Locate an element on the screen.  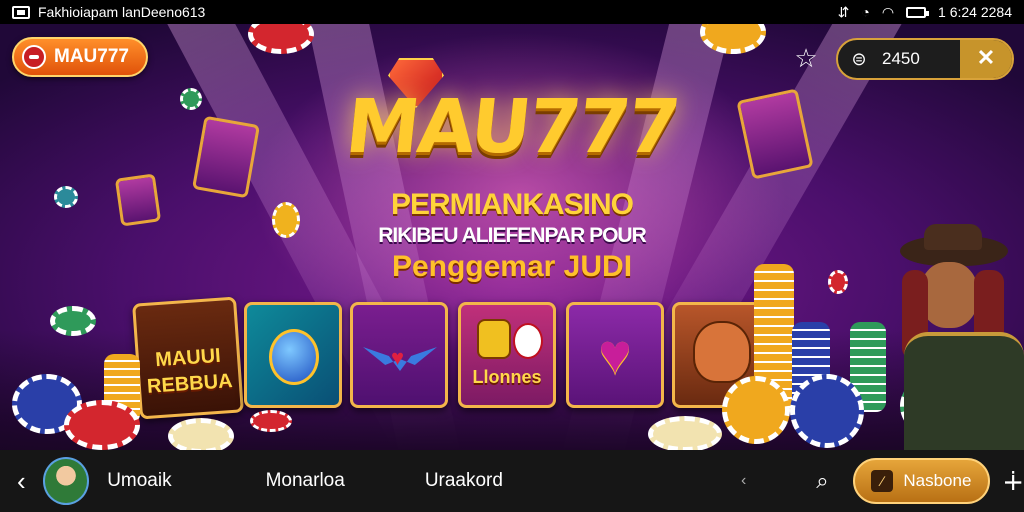
banner-line-2: RIKIBEU ALIEFENPAR POUR is located at coordinates (512, 235).